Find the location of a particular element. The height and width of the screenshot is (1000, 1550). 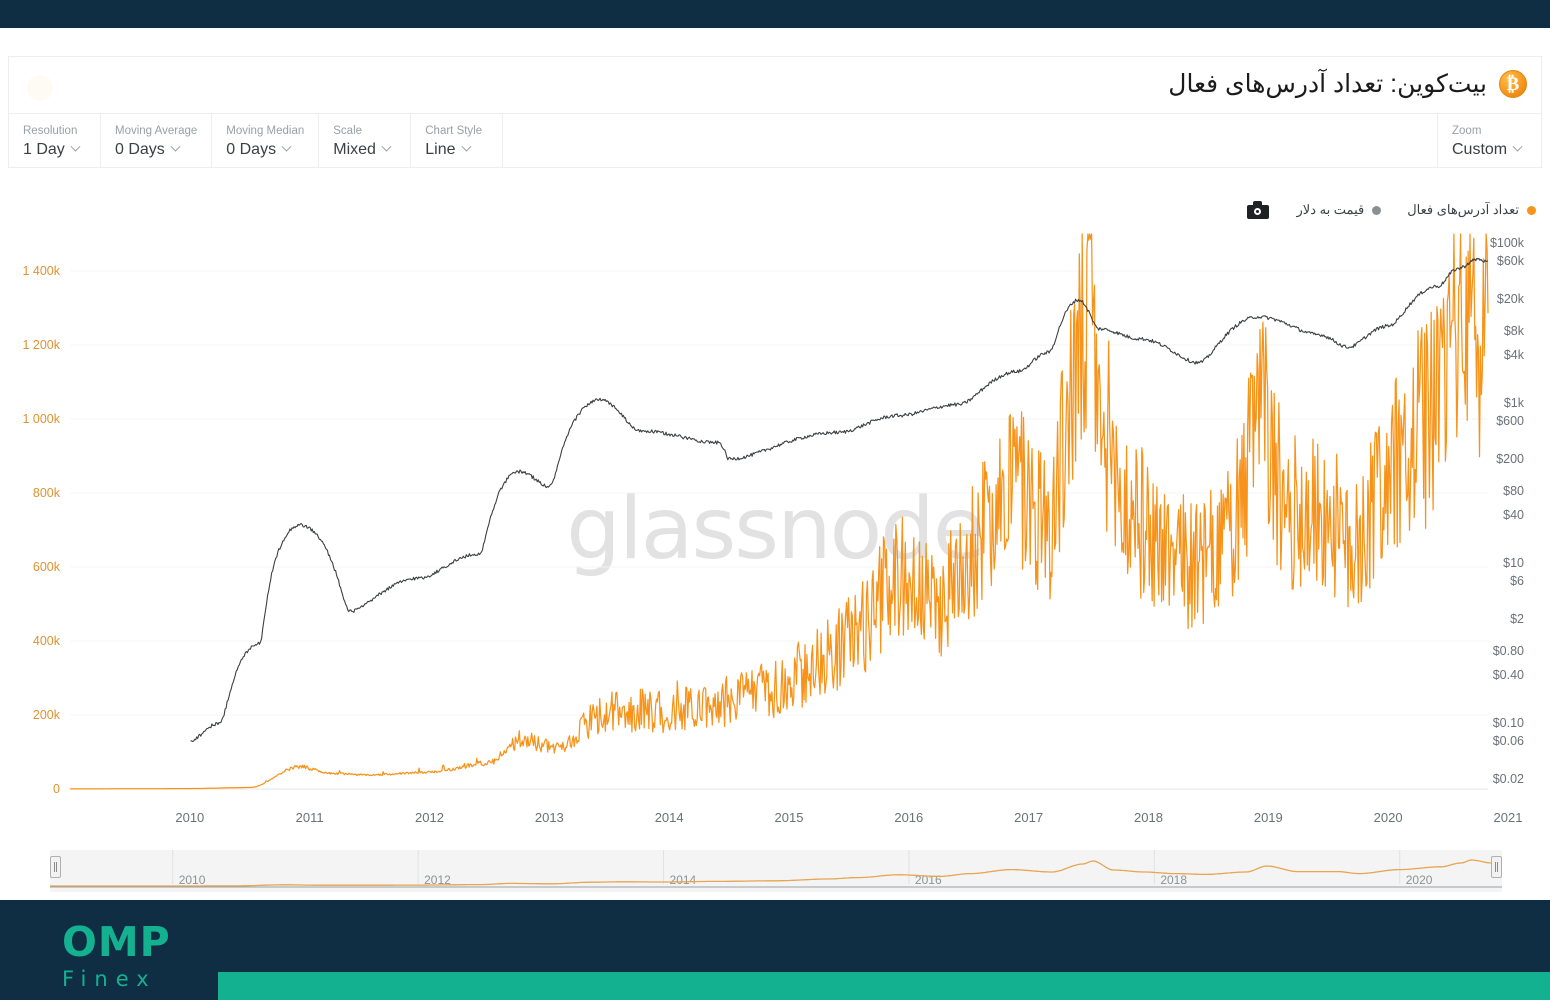

site-footer: OMP Finex is located at coordinates (775, 950).